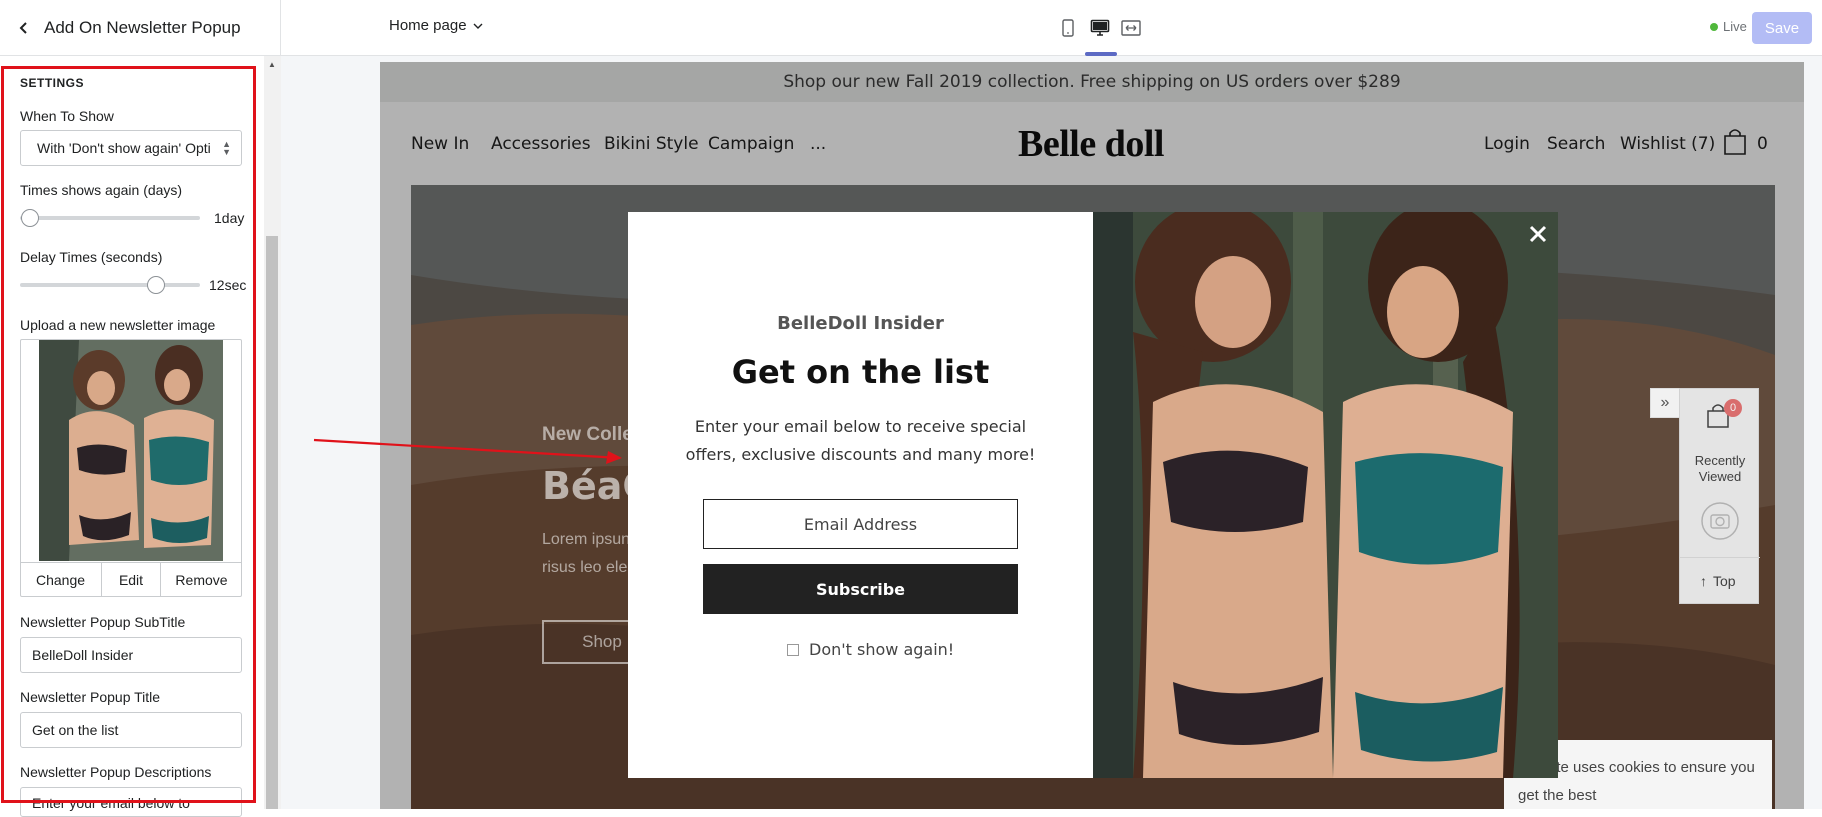 This screenshot has height=817, width=1822. I want to click on popup-title: Get on the list, so click(860, 372).